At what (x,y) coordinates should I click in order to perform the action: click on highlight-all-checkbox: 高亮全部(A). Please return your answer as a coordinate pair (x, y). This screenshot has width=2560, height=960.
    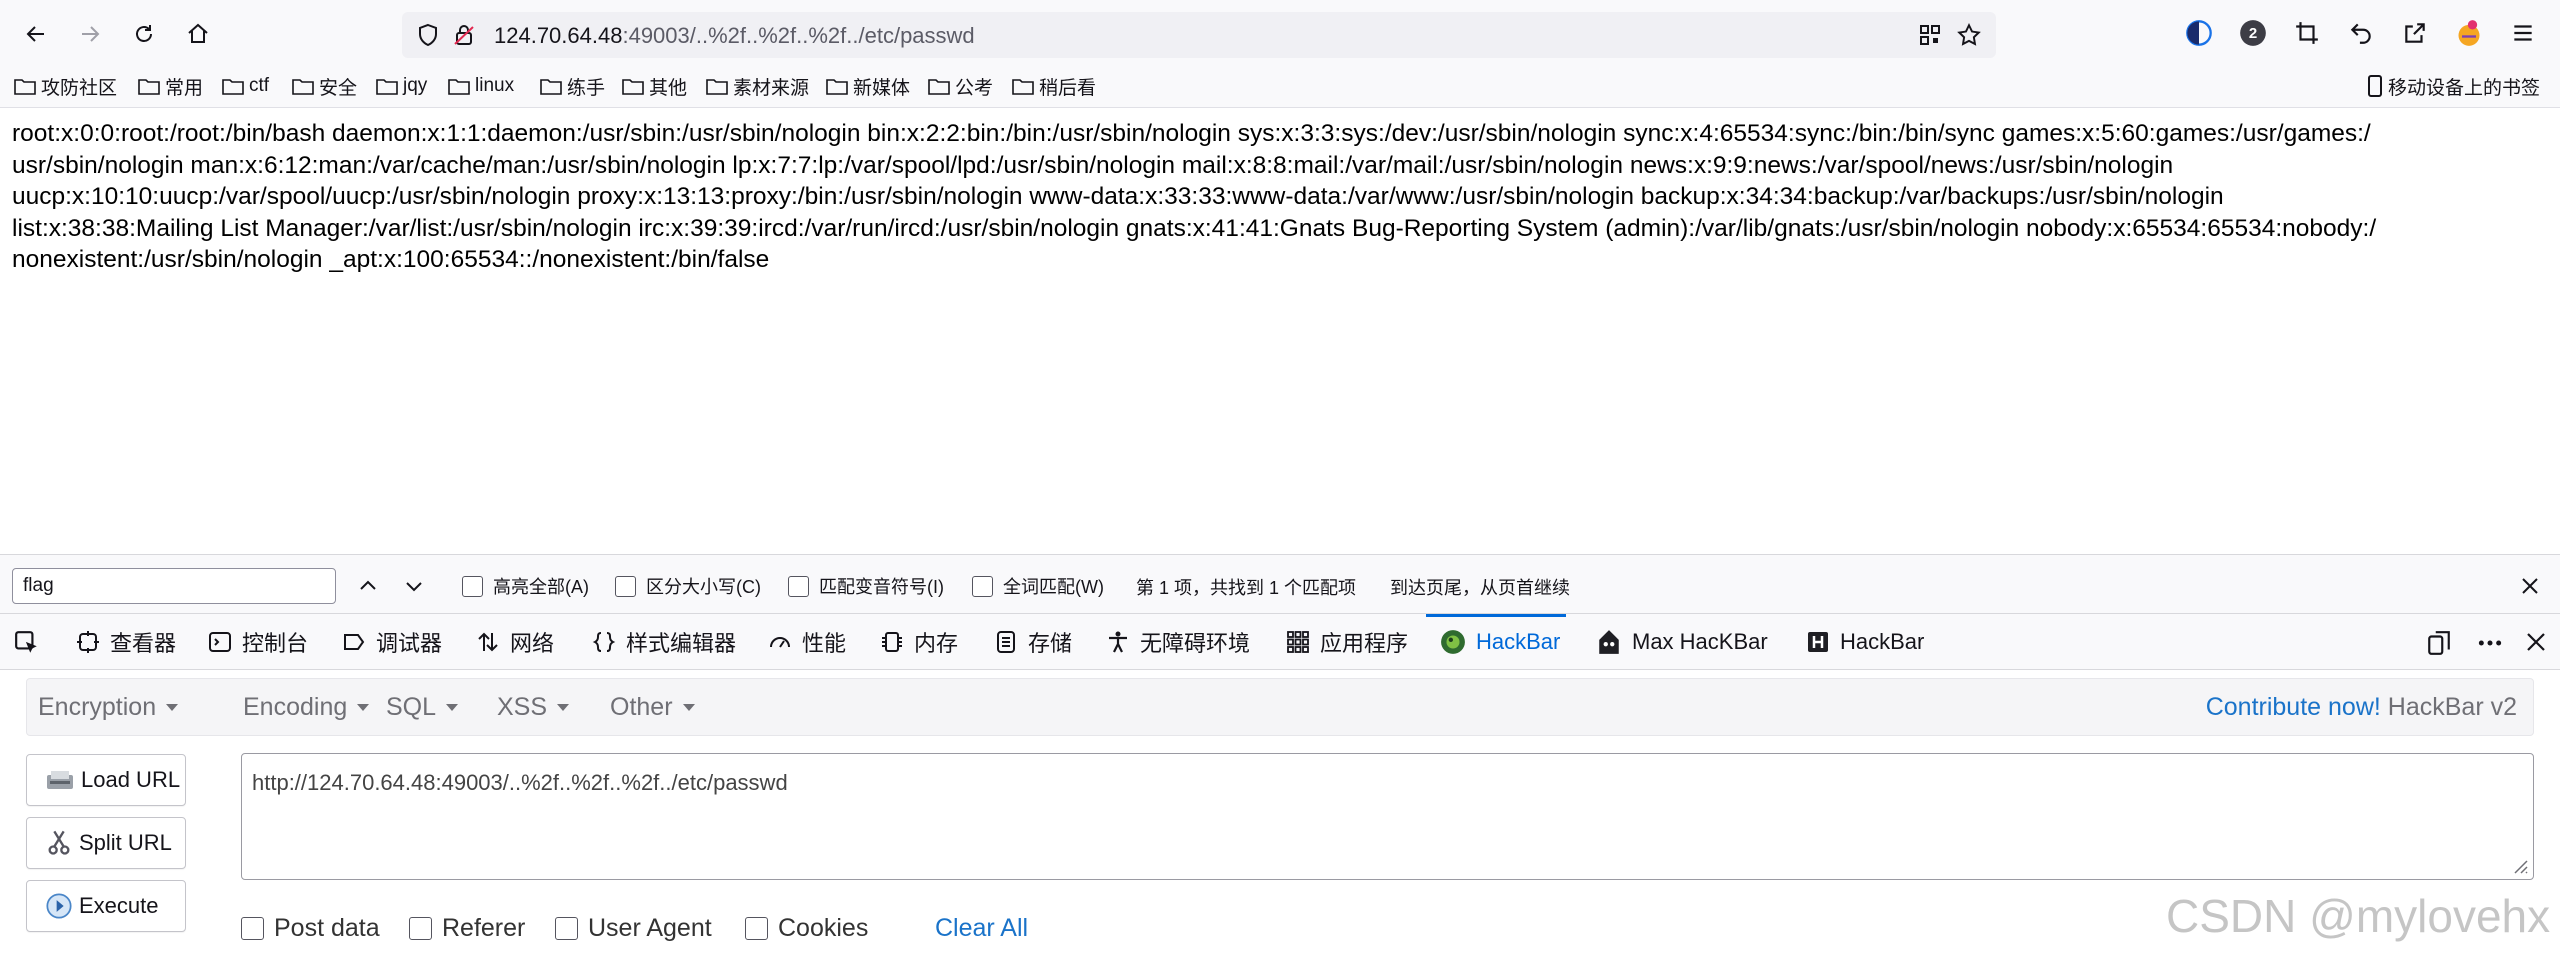
    Looking at the image, I should click on (525, 586).